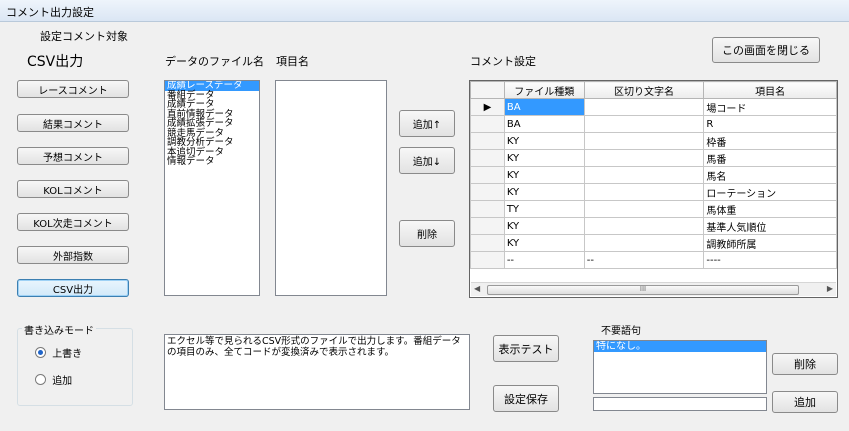  Describe the element at coordinates (75, 367) in the screenshot. I see `write-mode-group` at that location.